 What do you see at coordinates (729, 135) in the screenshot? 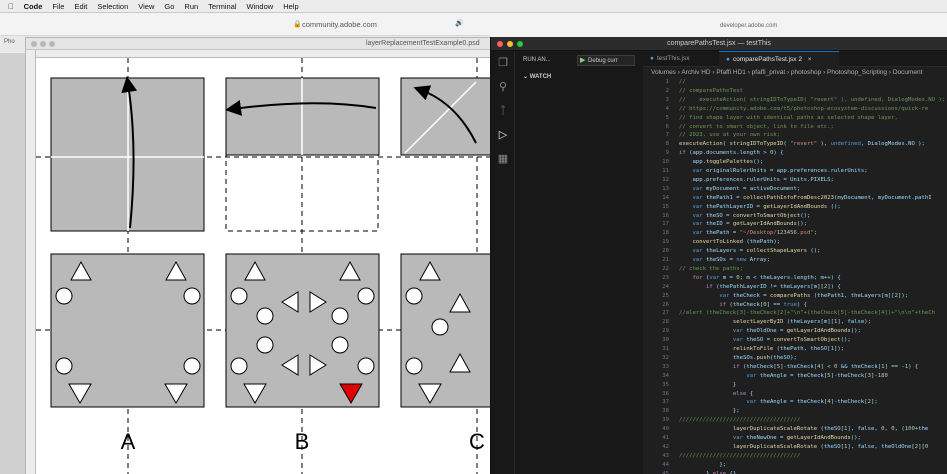
I see `code-line: // 2023, use at your own risk;` at bounding box center [729, 135].